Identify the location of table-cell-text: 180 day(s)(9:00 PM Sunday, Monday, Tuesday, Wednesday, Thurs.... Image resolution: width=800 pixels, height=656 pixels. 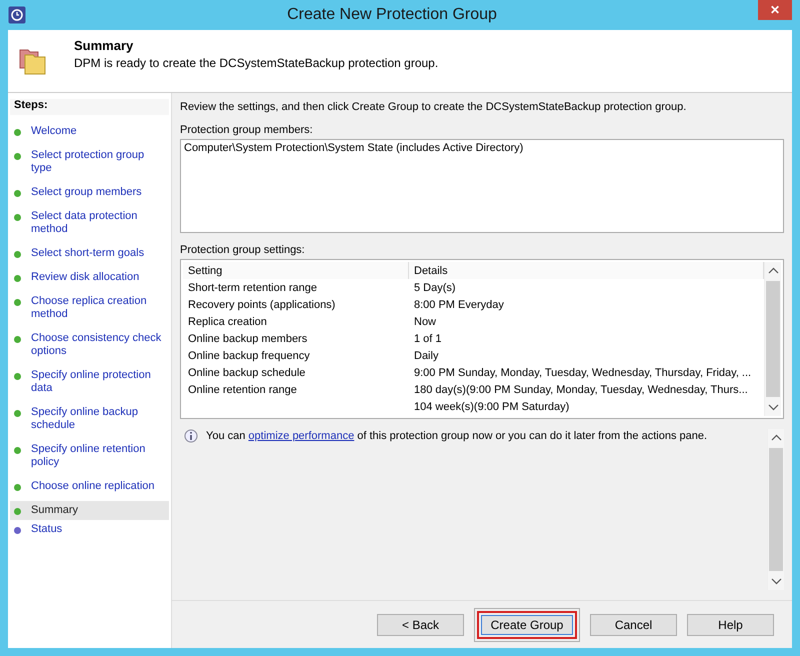
(581, 390).